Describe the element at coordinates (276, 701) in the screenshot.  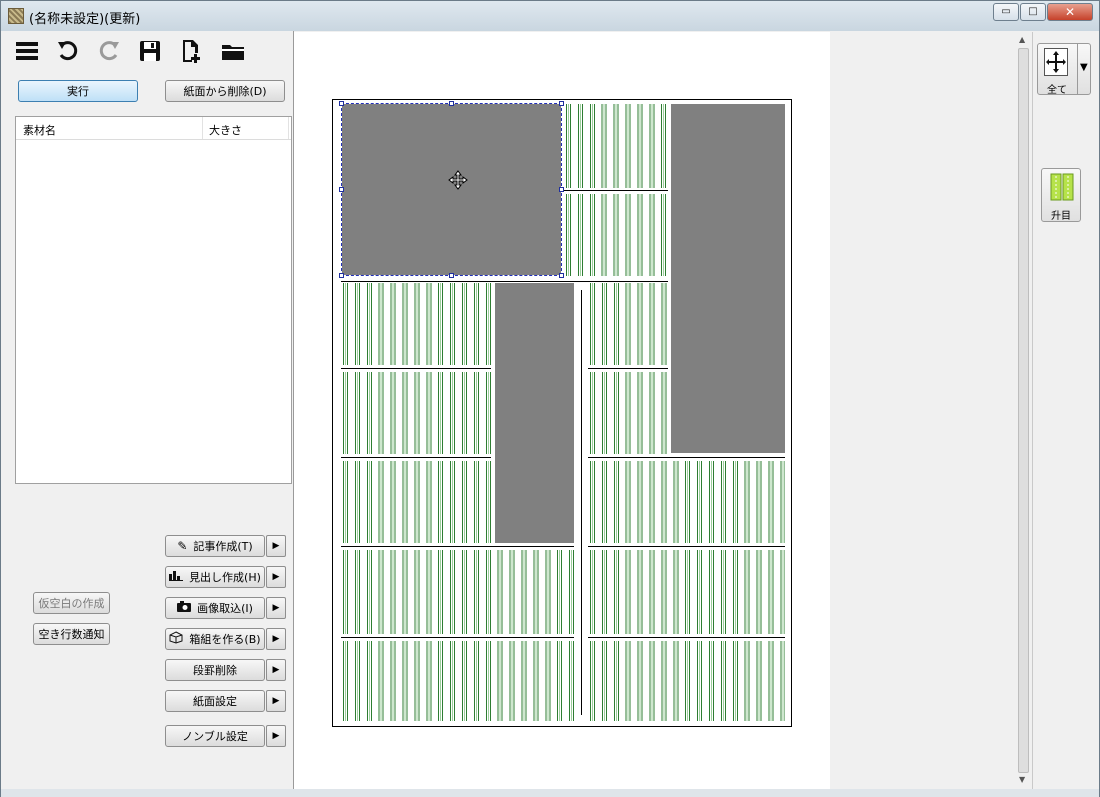
I see `page-settings-menu-arrow: ▶` at that location.